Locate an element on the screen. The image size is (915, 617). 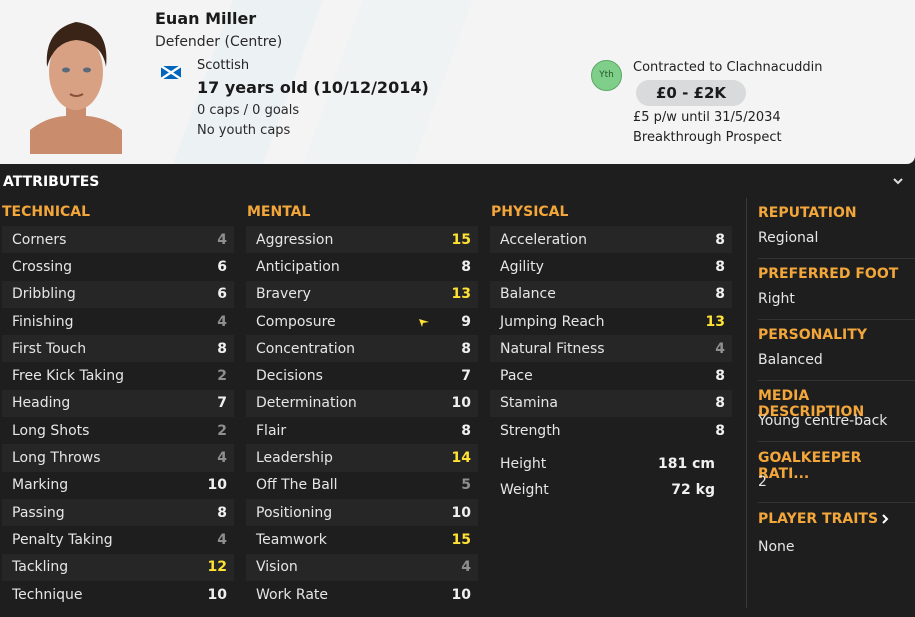
value-badge: £0 - £2K is located at coordinates (691, 93).